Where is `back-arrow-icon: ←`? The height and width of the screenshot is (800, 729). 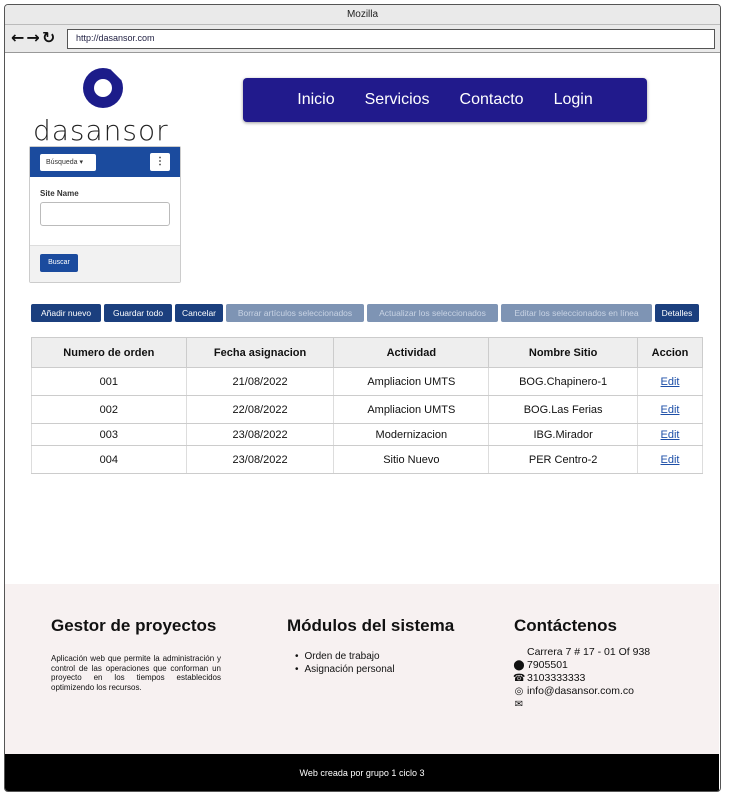 back-arrow-icon: ← is located at coordinates (18, 37).